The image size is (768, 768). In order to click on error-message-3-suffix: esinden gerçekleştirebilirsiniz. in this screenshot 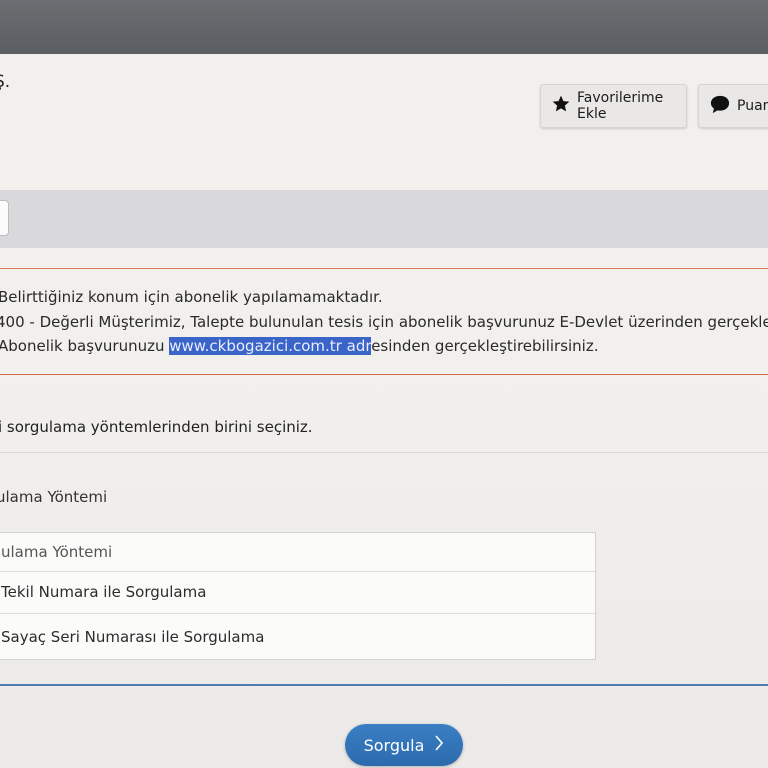, I will do `click(485, 346)`.